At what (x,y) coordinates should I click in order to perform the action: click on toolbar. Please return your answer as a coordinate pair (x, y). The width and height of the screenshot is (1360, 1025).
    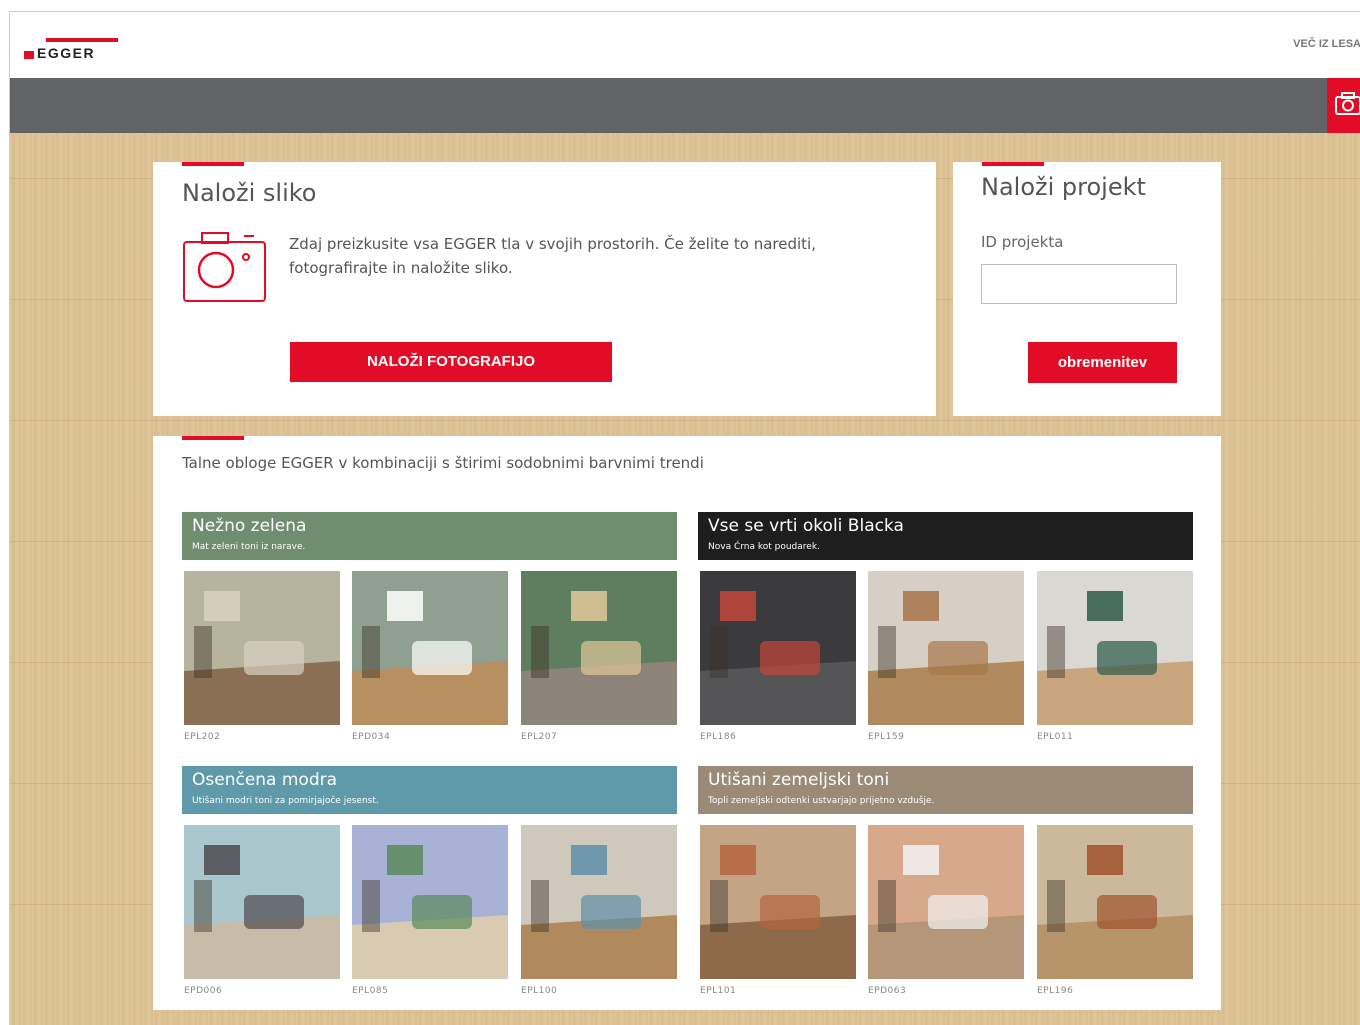
    Looking at the image, I should click on (685, 105).